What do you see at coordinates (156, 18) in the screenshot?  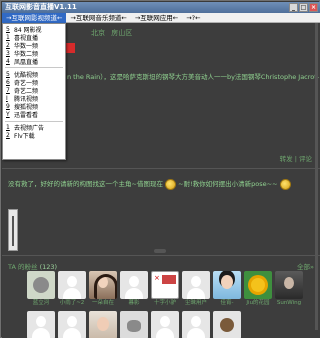 I see `menu-internet-apps: →互联网应用←` at bounding box center [156, 18].